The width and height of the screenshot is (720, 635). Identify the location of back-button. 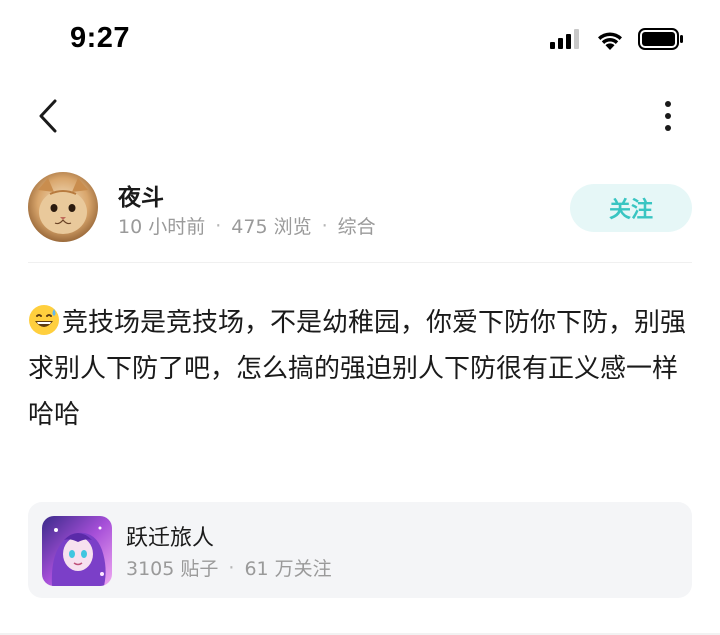
(48, 116).